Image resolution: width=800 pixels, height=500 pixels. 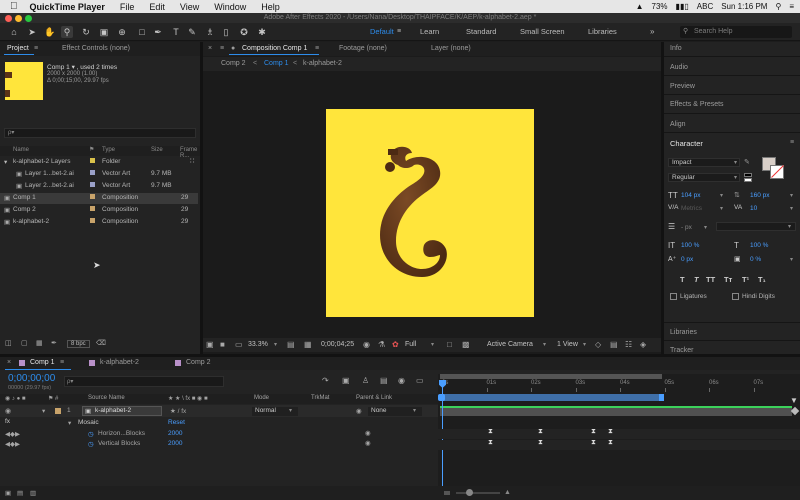 I want to click on tsume-value: 0 %, so click(x=755, y=259).